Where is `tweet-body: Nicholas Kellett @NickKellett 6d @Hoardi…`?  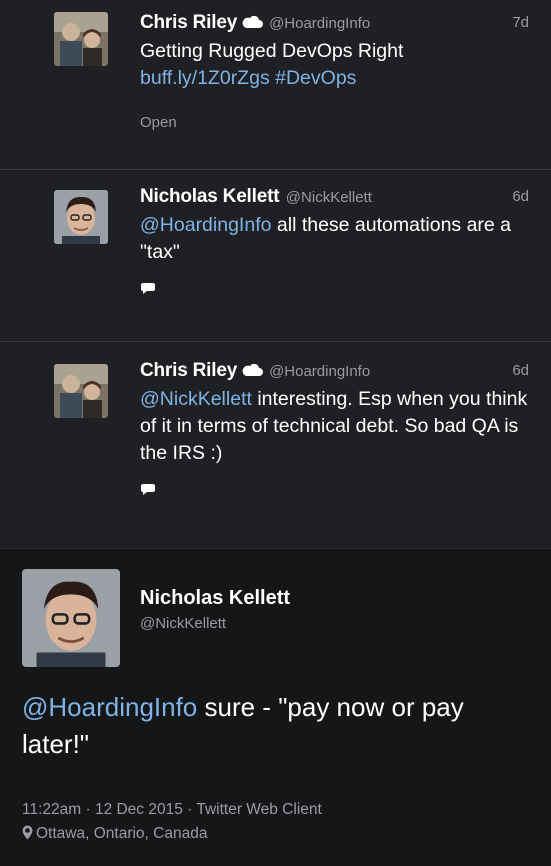 tweet-body: Nicholas Kellett @NickKellett 6d @Hoardi… is located at coordinates (335, 243).